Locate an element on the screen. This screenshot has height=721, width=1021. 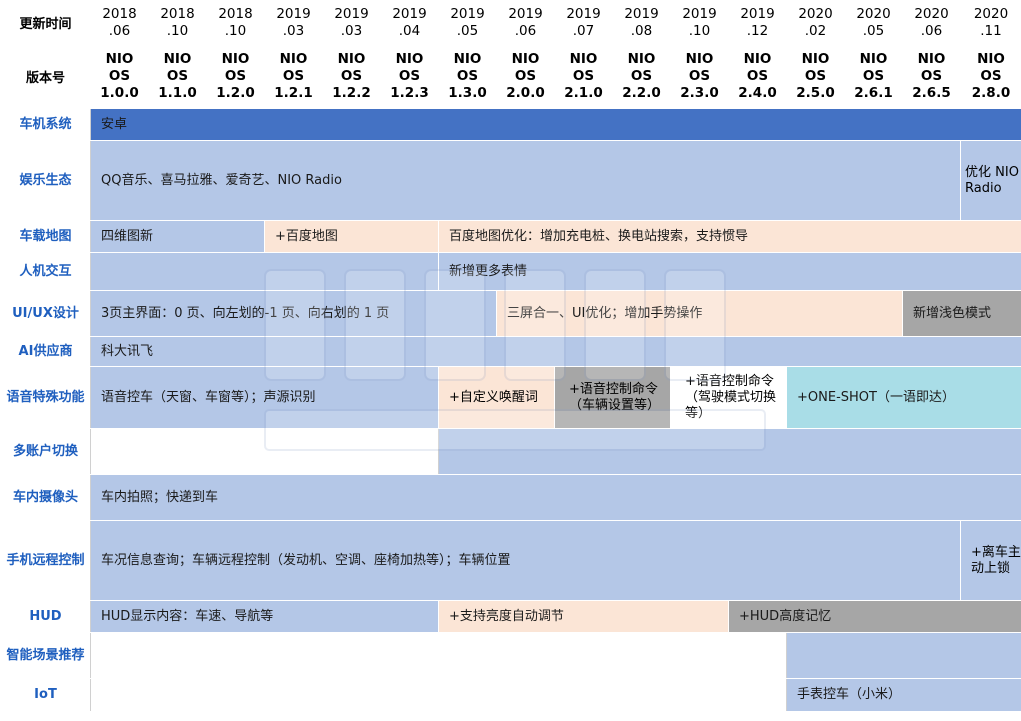
version-col-8: NIO OS 2.0.0 is located at coordinates (525, 76).